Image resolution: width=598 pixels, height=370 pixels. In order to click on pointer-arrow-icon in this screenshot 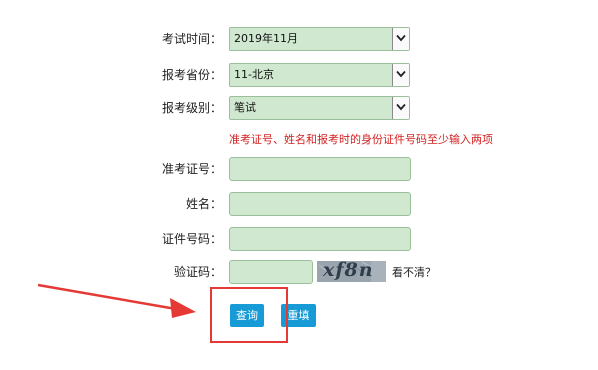, I will do `click(116, 300)`.